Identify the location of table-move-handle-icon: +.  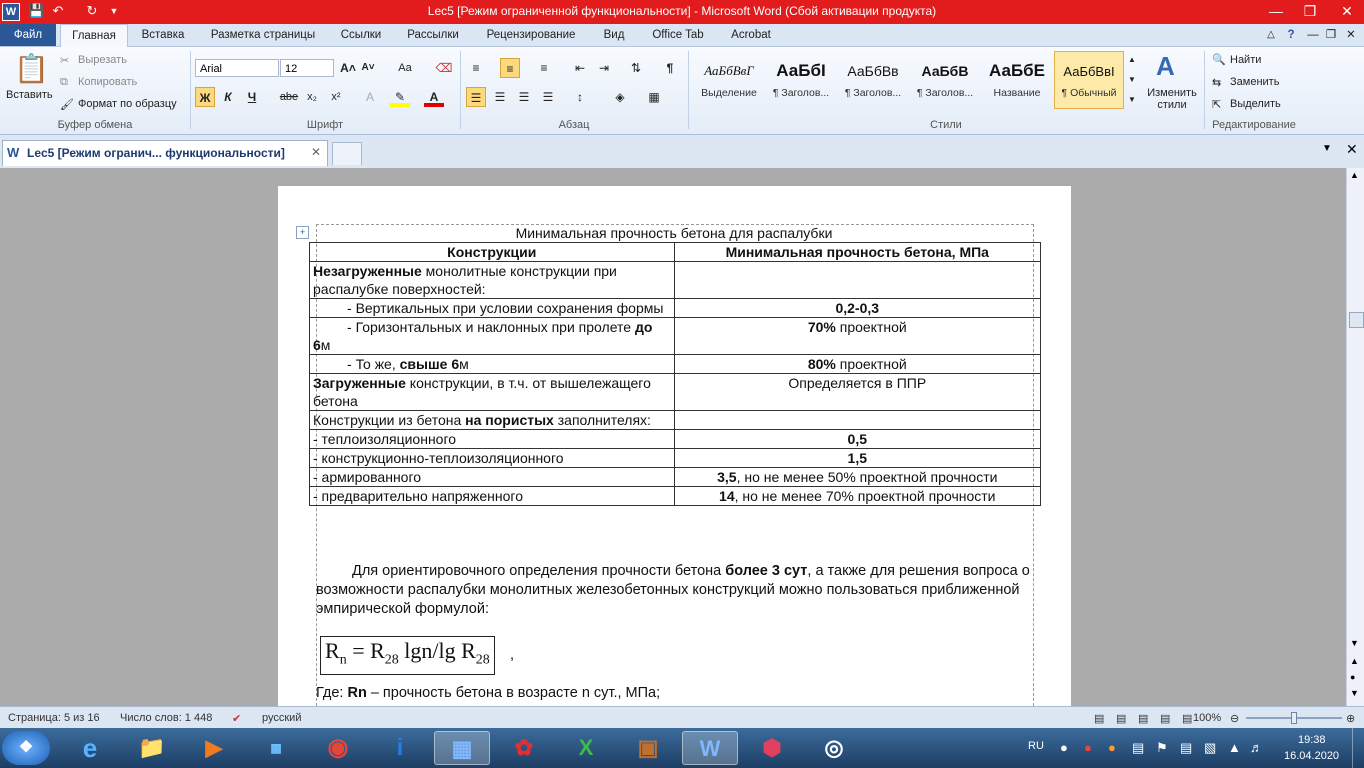
(302, 232).